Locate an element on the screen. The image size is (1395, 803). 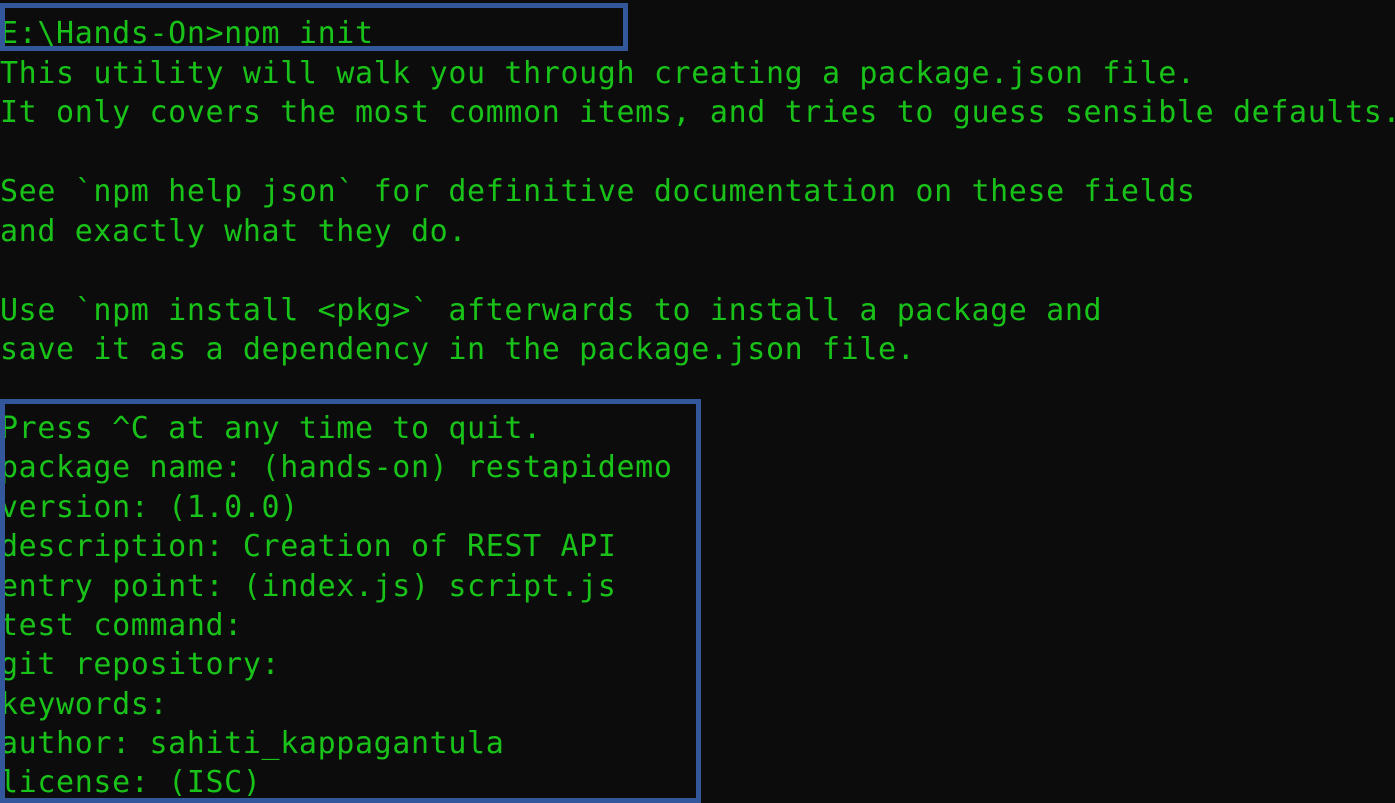
console-line: and exactly what they do. is located at coordinates (234, 231).